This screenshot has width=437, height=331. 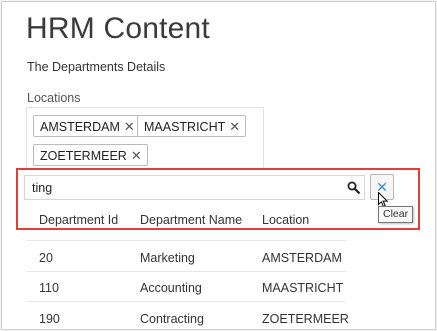 I want to click on locations-multiselect: AMSTERDAM ✕ MAASTRICHT ✕ ZOETERMEER ✕, so click(x=145, y=137).